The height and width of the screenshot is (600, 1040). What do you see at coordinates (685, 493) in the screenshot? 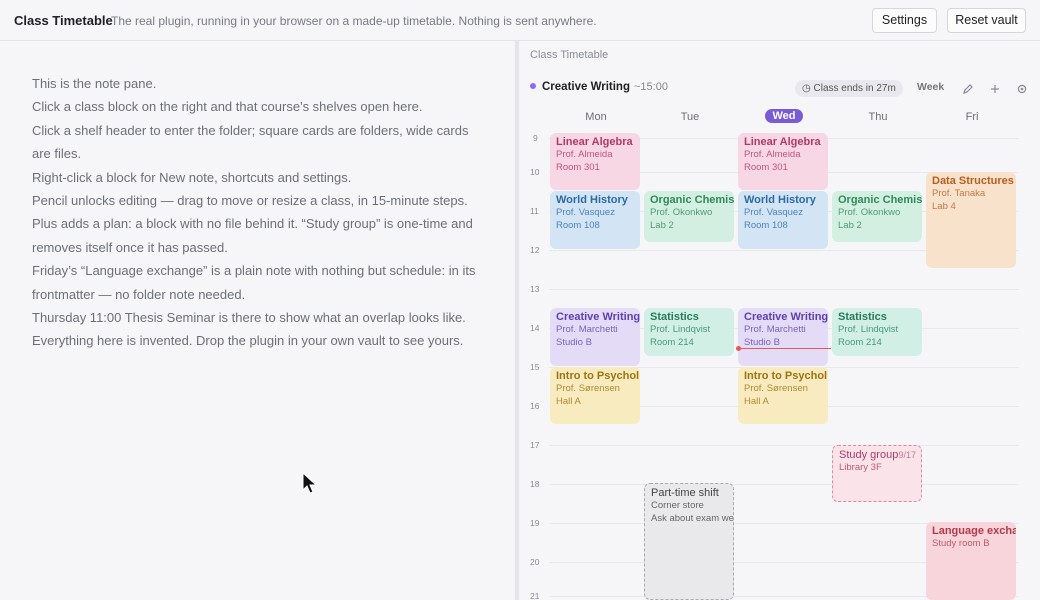
I see `block-title: Part-time shift` at bounding box center [685, 493].